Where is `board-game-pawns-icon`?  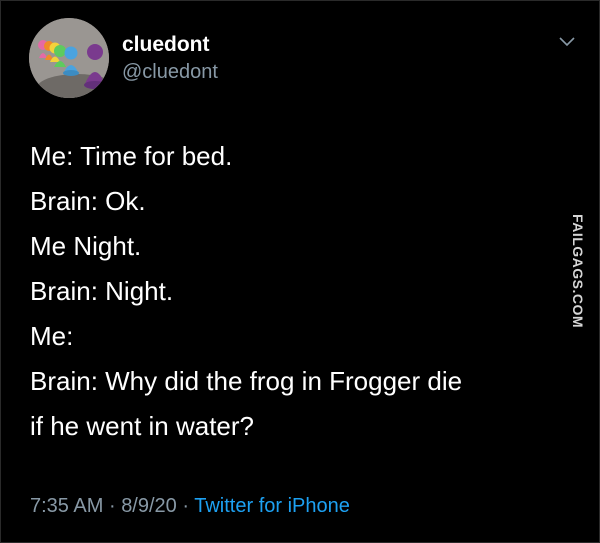 board-game-pawns-icon is located at coordinates (69, 58).